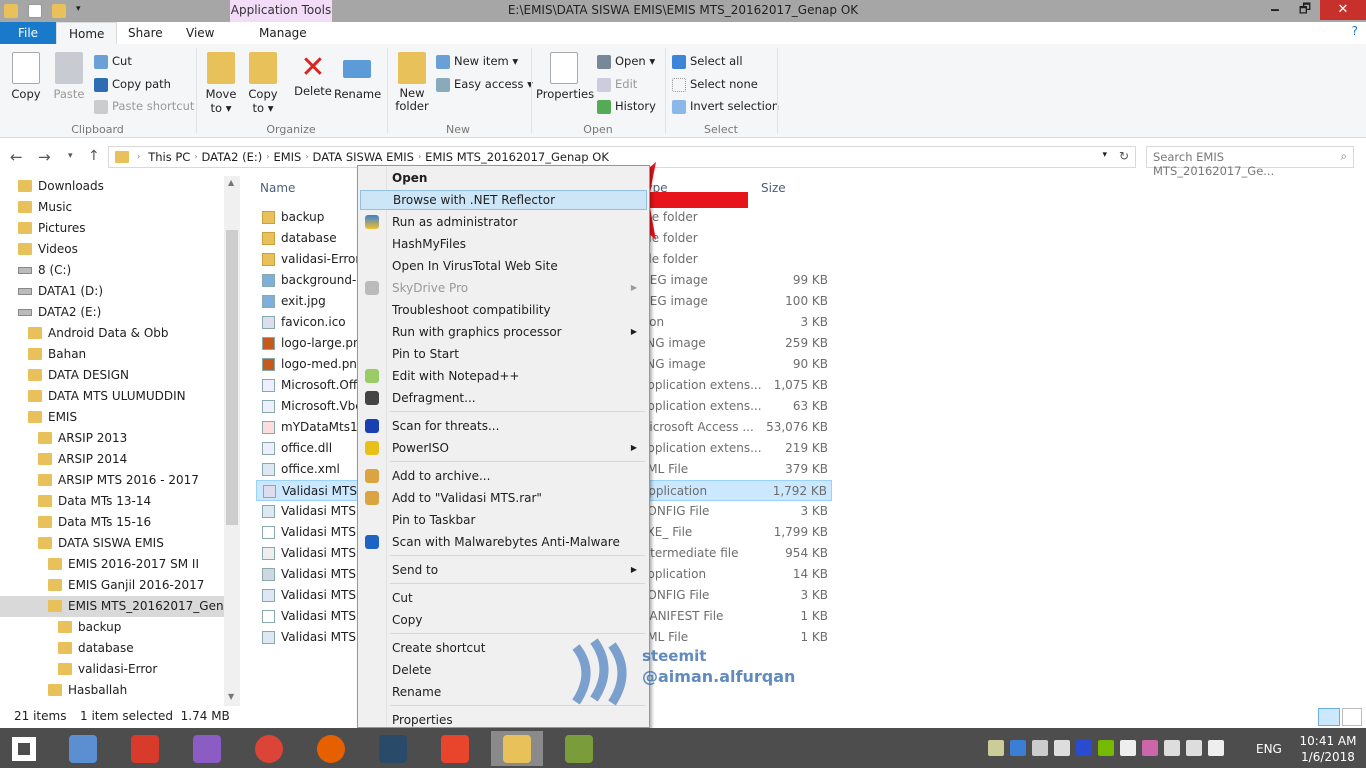  I want to click on select-all-button: Select all, so click(707, 61).